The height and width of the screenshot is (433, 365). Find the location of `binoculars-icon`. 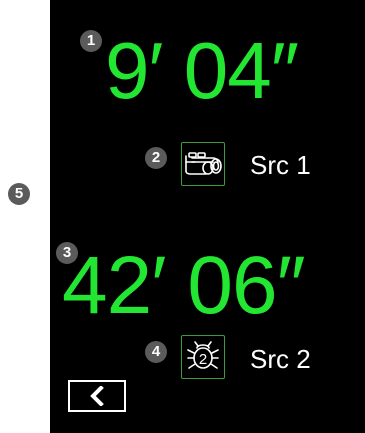

binoculars-icon is located at coordinates (203, 163).